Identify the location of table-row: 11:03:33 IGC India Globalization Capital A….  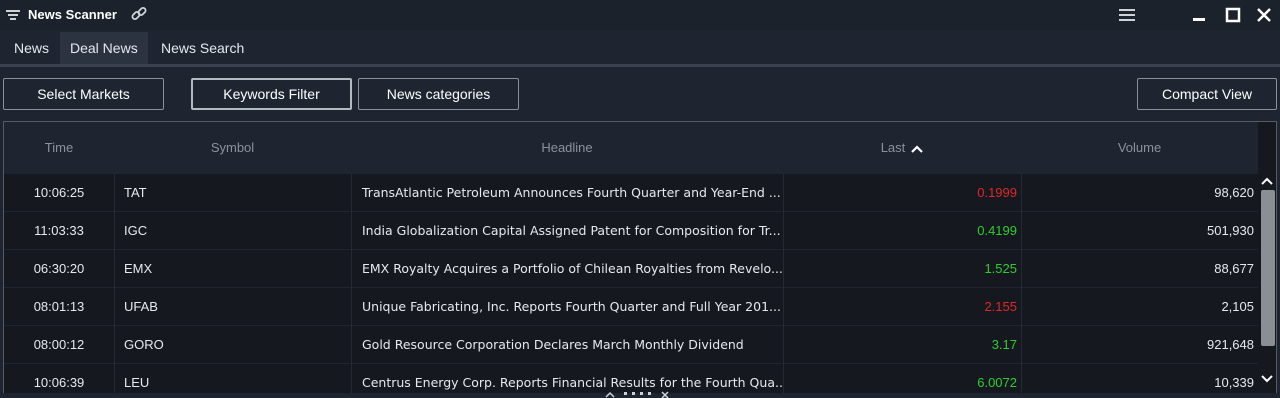
(631, 231).